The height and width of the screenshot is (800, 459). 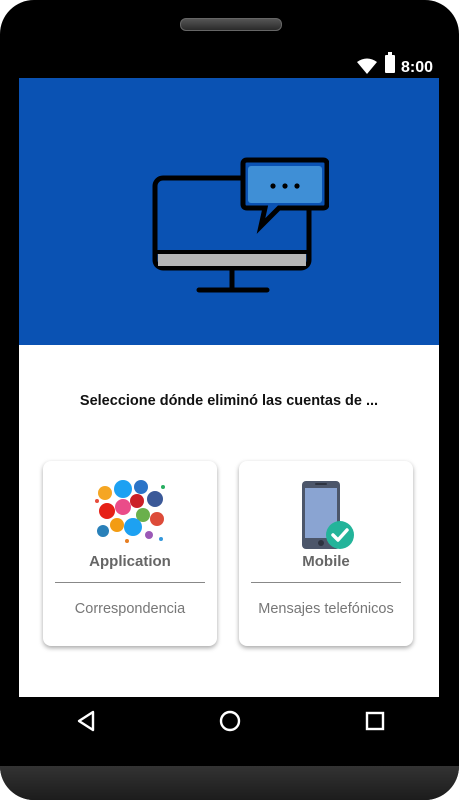 I want to click on phone-check-icon, so click(x=328, y=515).